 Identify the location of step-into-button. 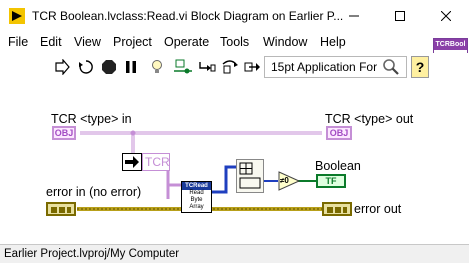
(207, 67).